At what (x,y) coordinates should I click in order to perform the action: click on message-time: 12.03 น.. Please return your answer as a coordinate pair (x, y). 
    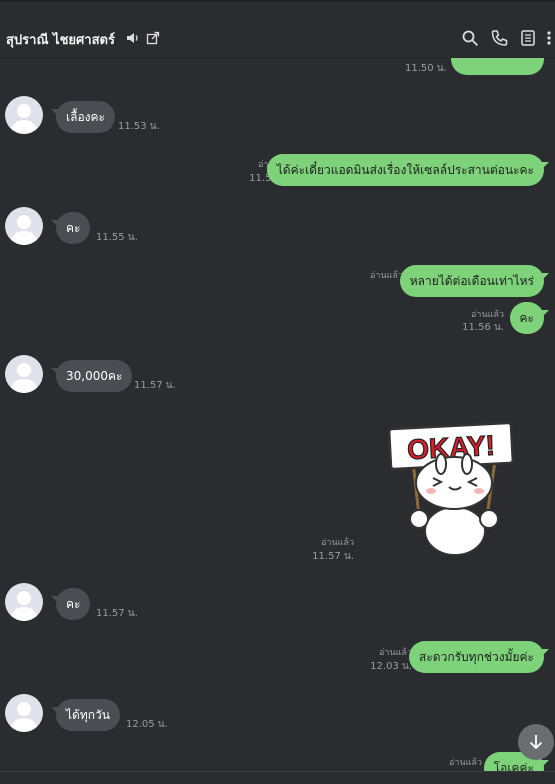
    Looking at the image, I should click on (391, 666).